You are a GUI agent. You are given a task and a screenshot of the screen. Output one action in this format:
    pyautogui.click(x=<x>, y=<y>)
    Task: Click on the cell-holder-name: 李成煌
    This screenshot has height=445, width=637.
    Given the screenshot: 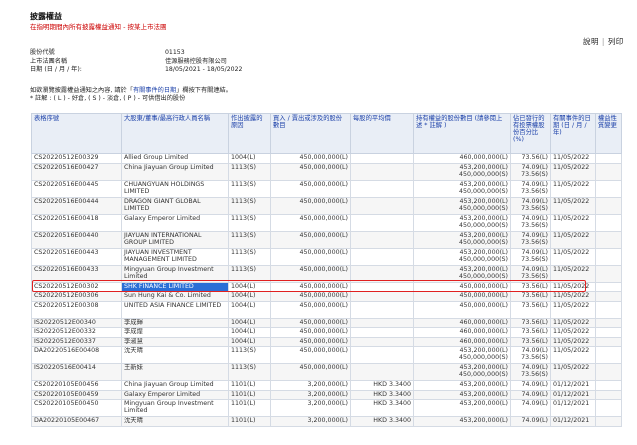 What is the action you would take?
    pyautogui.click(x=175, y=332)
    